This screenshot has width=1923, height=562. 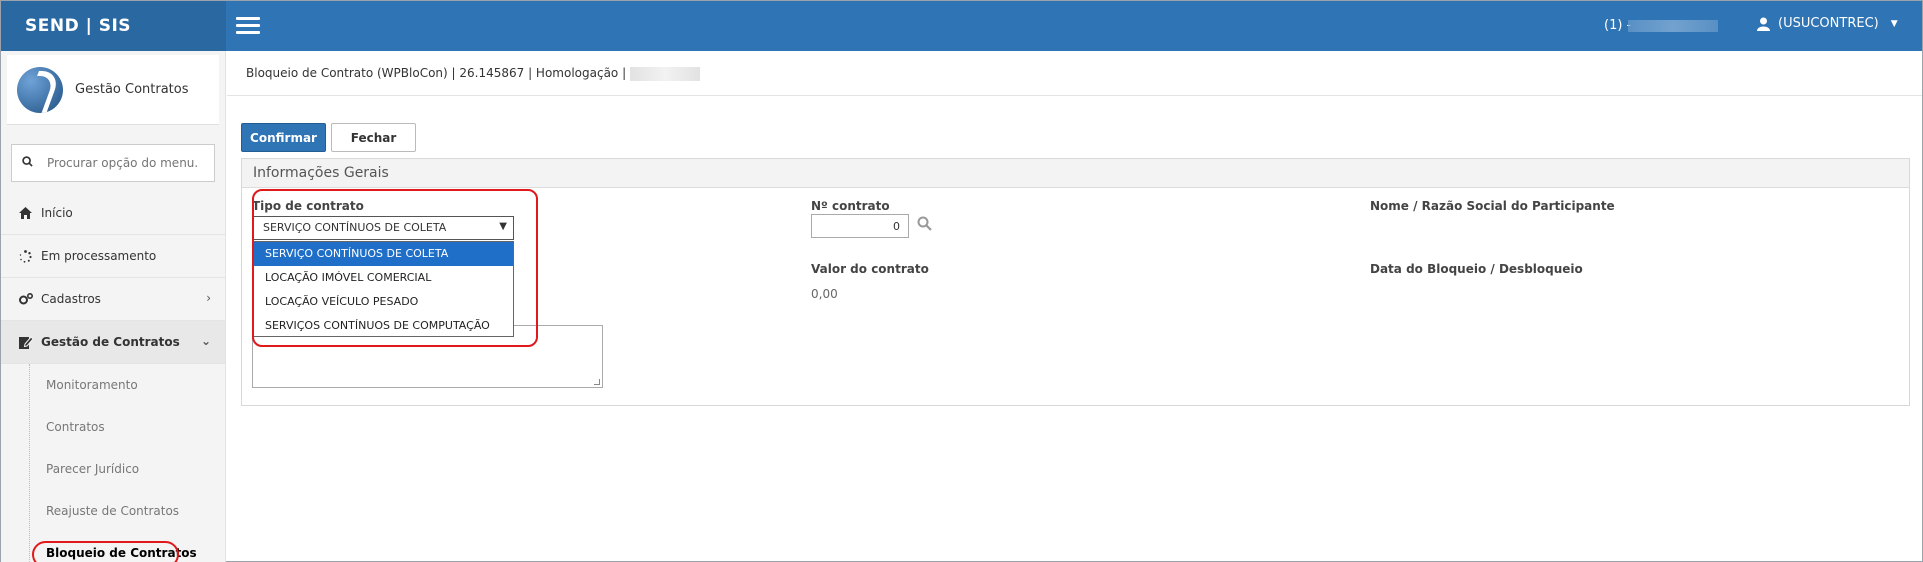 I want to click on panel-title: Informações Gerais, so click(x=1075, y=173).